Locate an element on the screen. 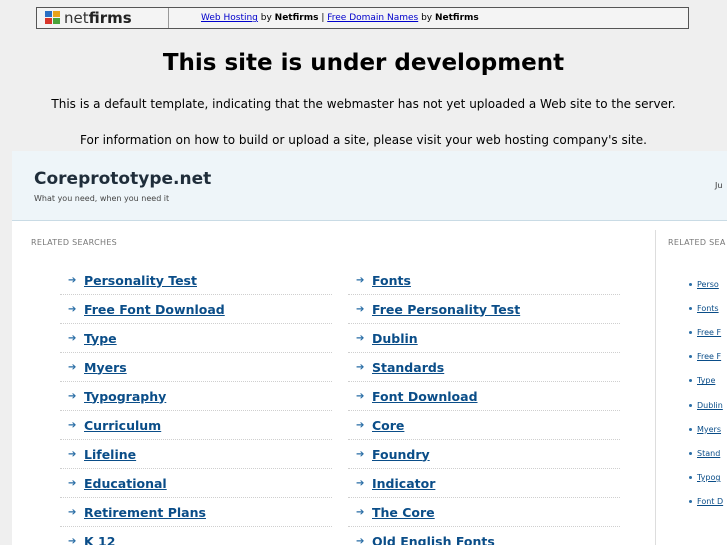 Image resolution: width=727 pixels, height=545 pixels. related-search-link: Type is located at coordinates (100, 338).